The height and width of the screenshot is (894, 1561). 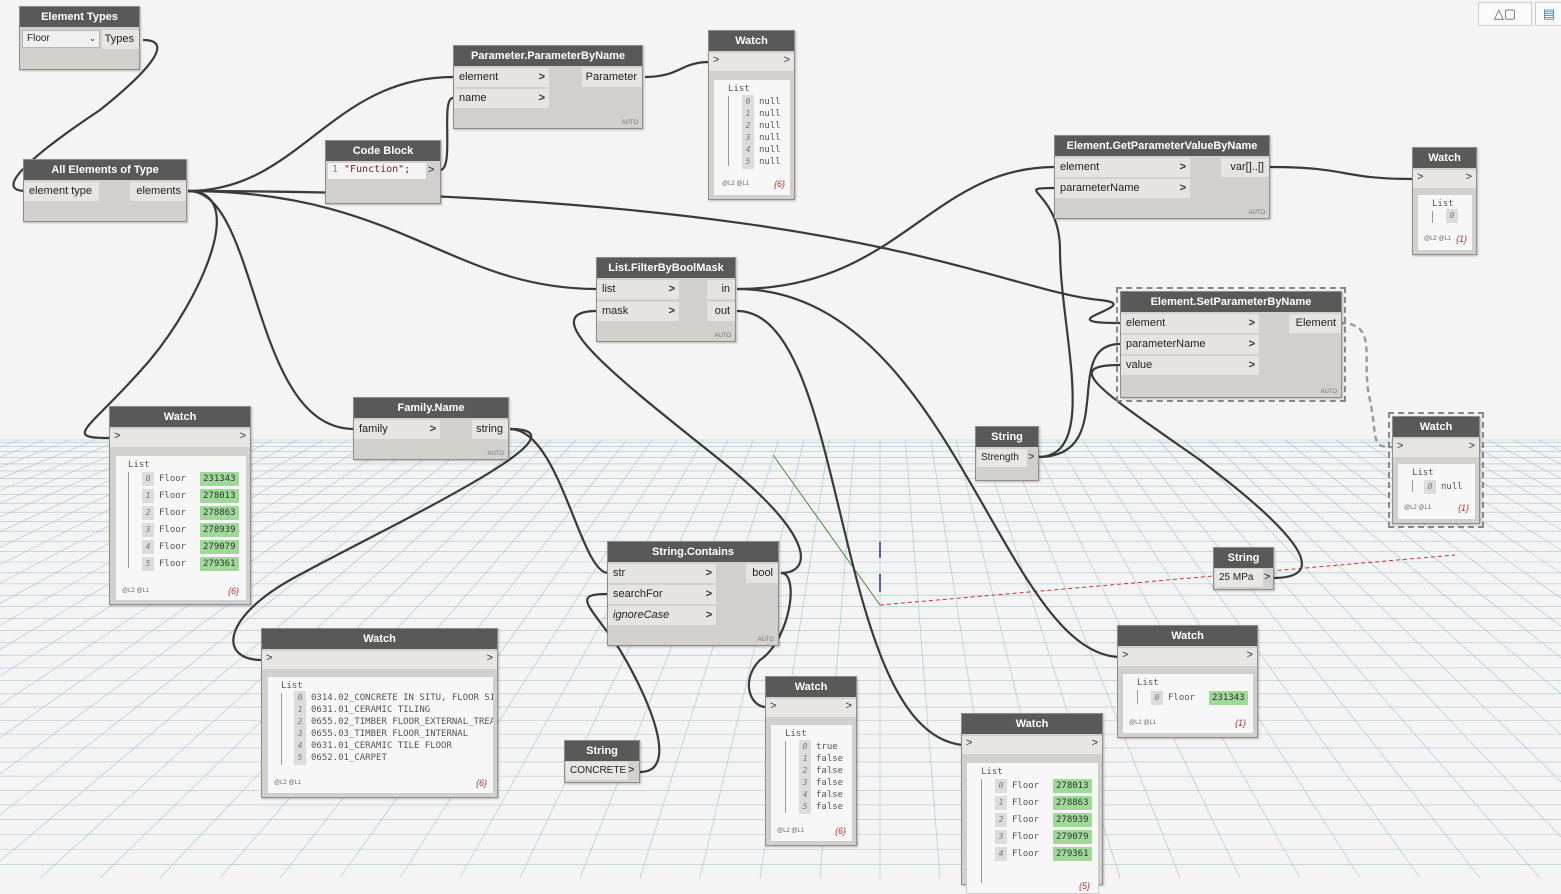 What do you see at coordinates (397, 429) in the screenshot?
I see `input-port-family: family >` at bounding box center [397, 429].